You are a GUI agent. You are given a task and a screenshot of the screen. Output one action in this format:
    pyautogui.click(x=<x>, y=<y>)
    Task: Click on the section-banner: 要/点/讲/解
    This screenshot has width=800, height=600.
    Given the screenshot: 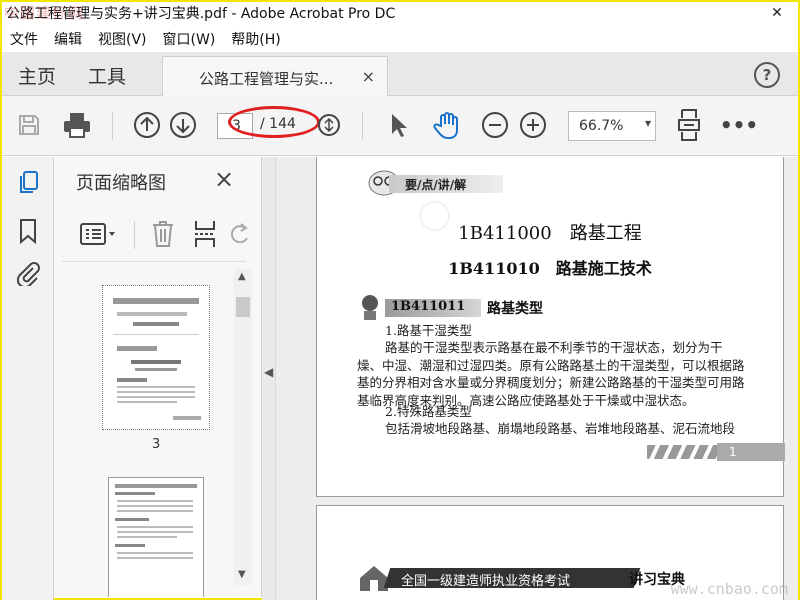 What is the action you would take?
    pyautogui.click(x=435, y=183)
    